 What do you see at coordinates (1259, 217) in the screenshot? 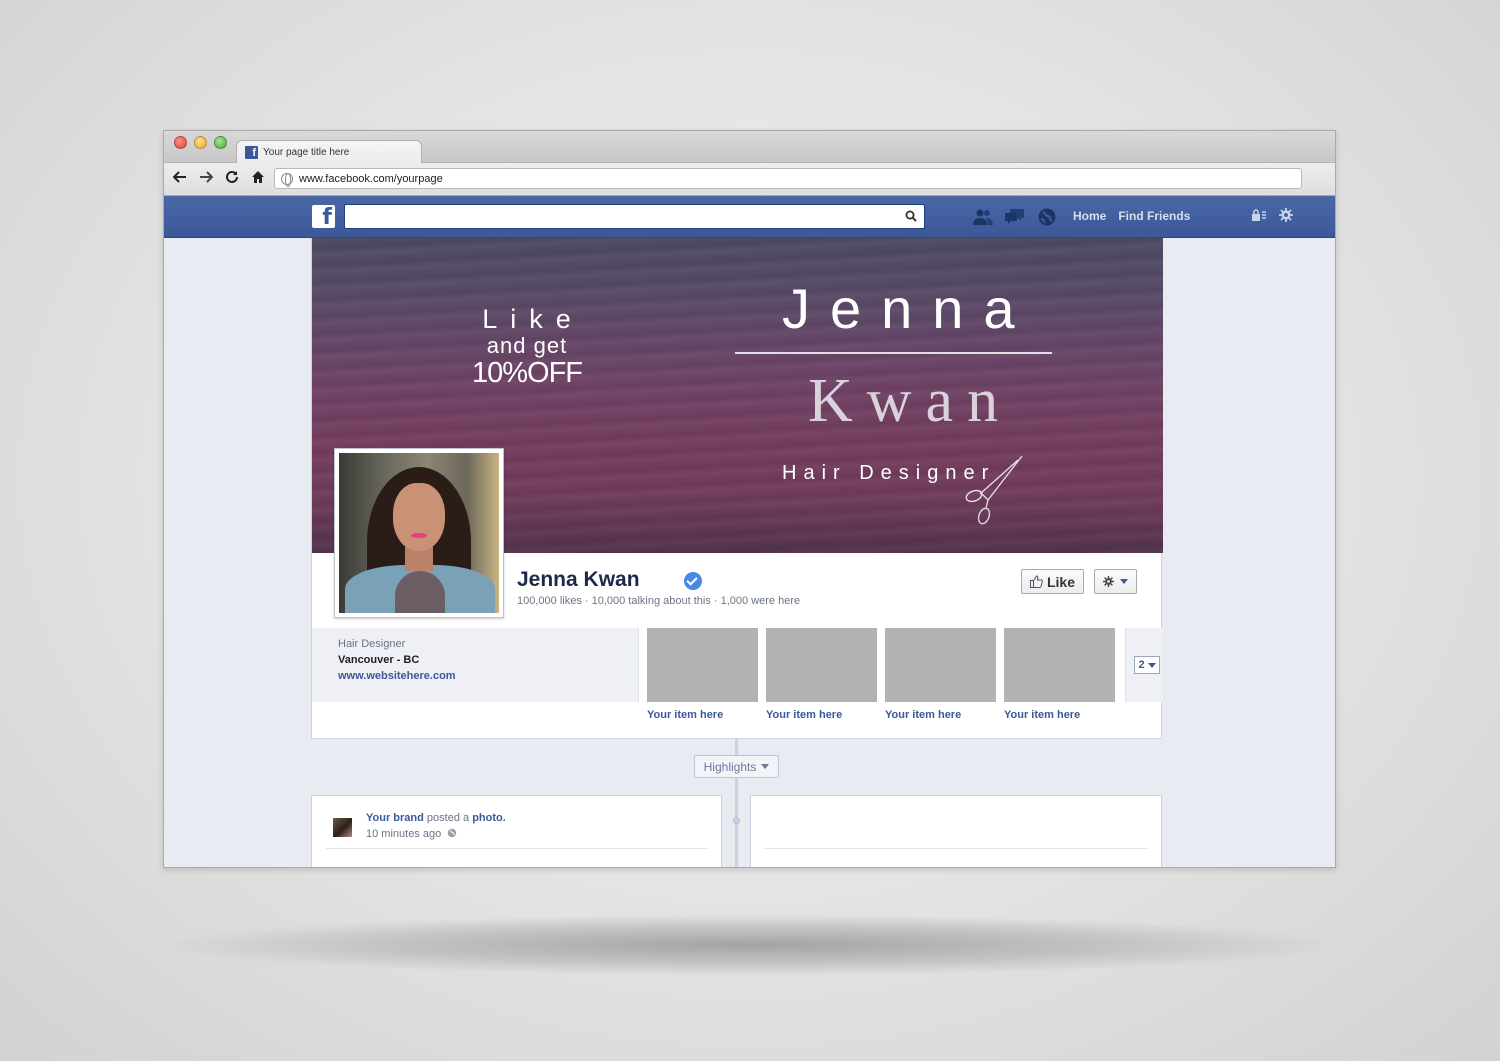
I see `privacy-shortcuts-icon` at bounding box center [1259, 217].